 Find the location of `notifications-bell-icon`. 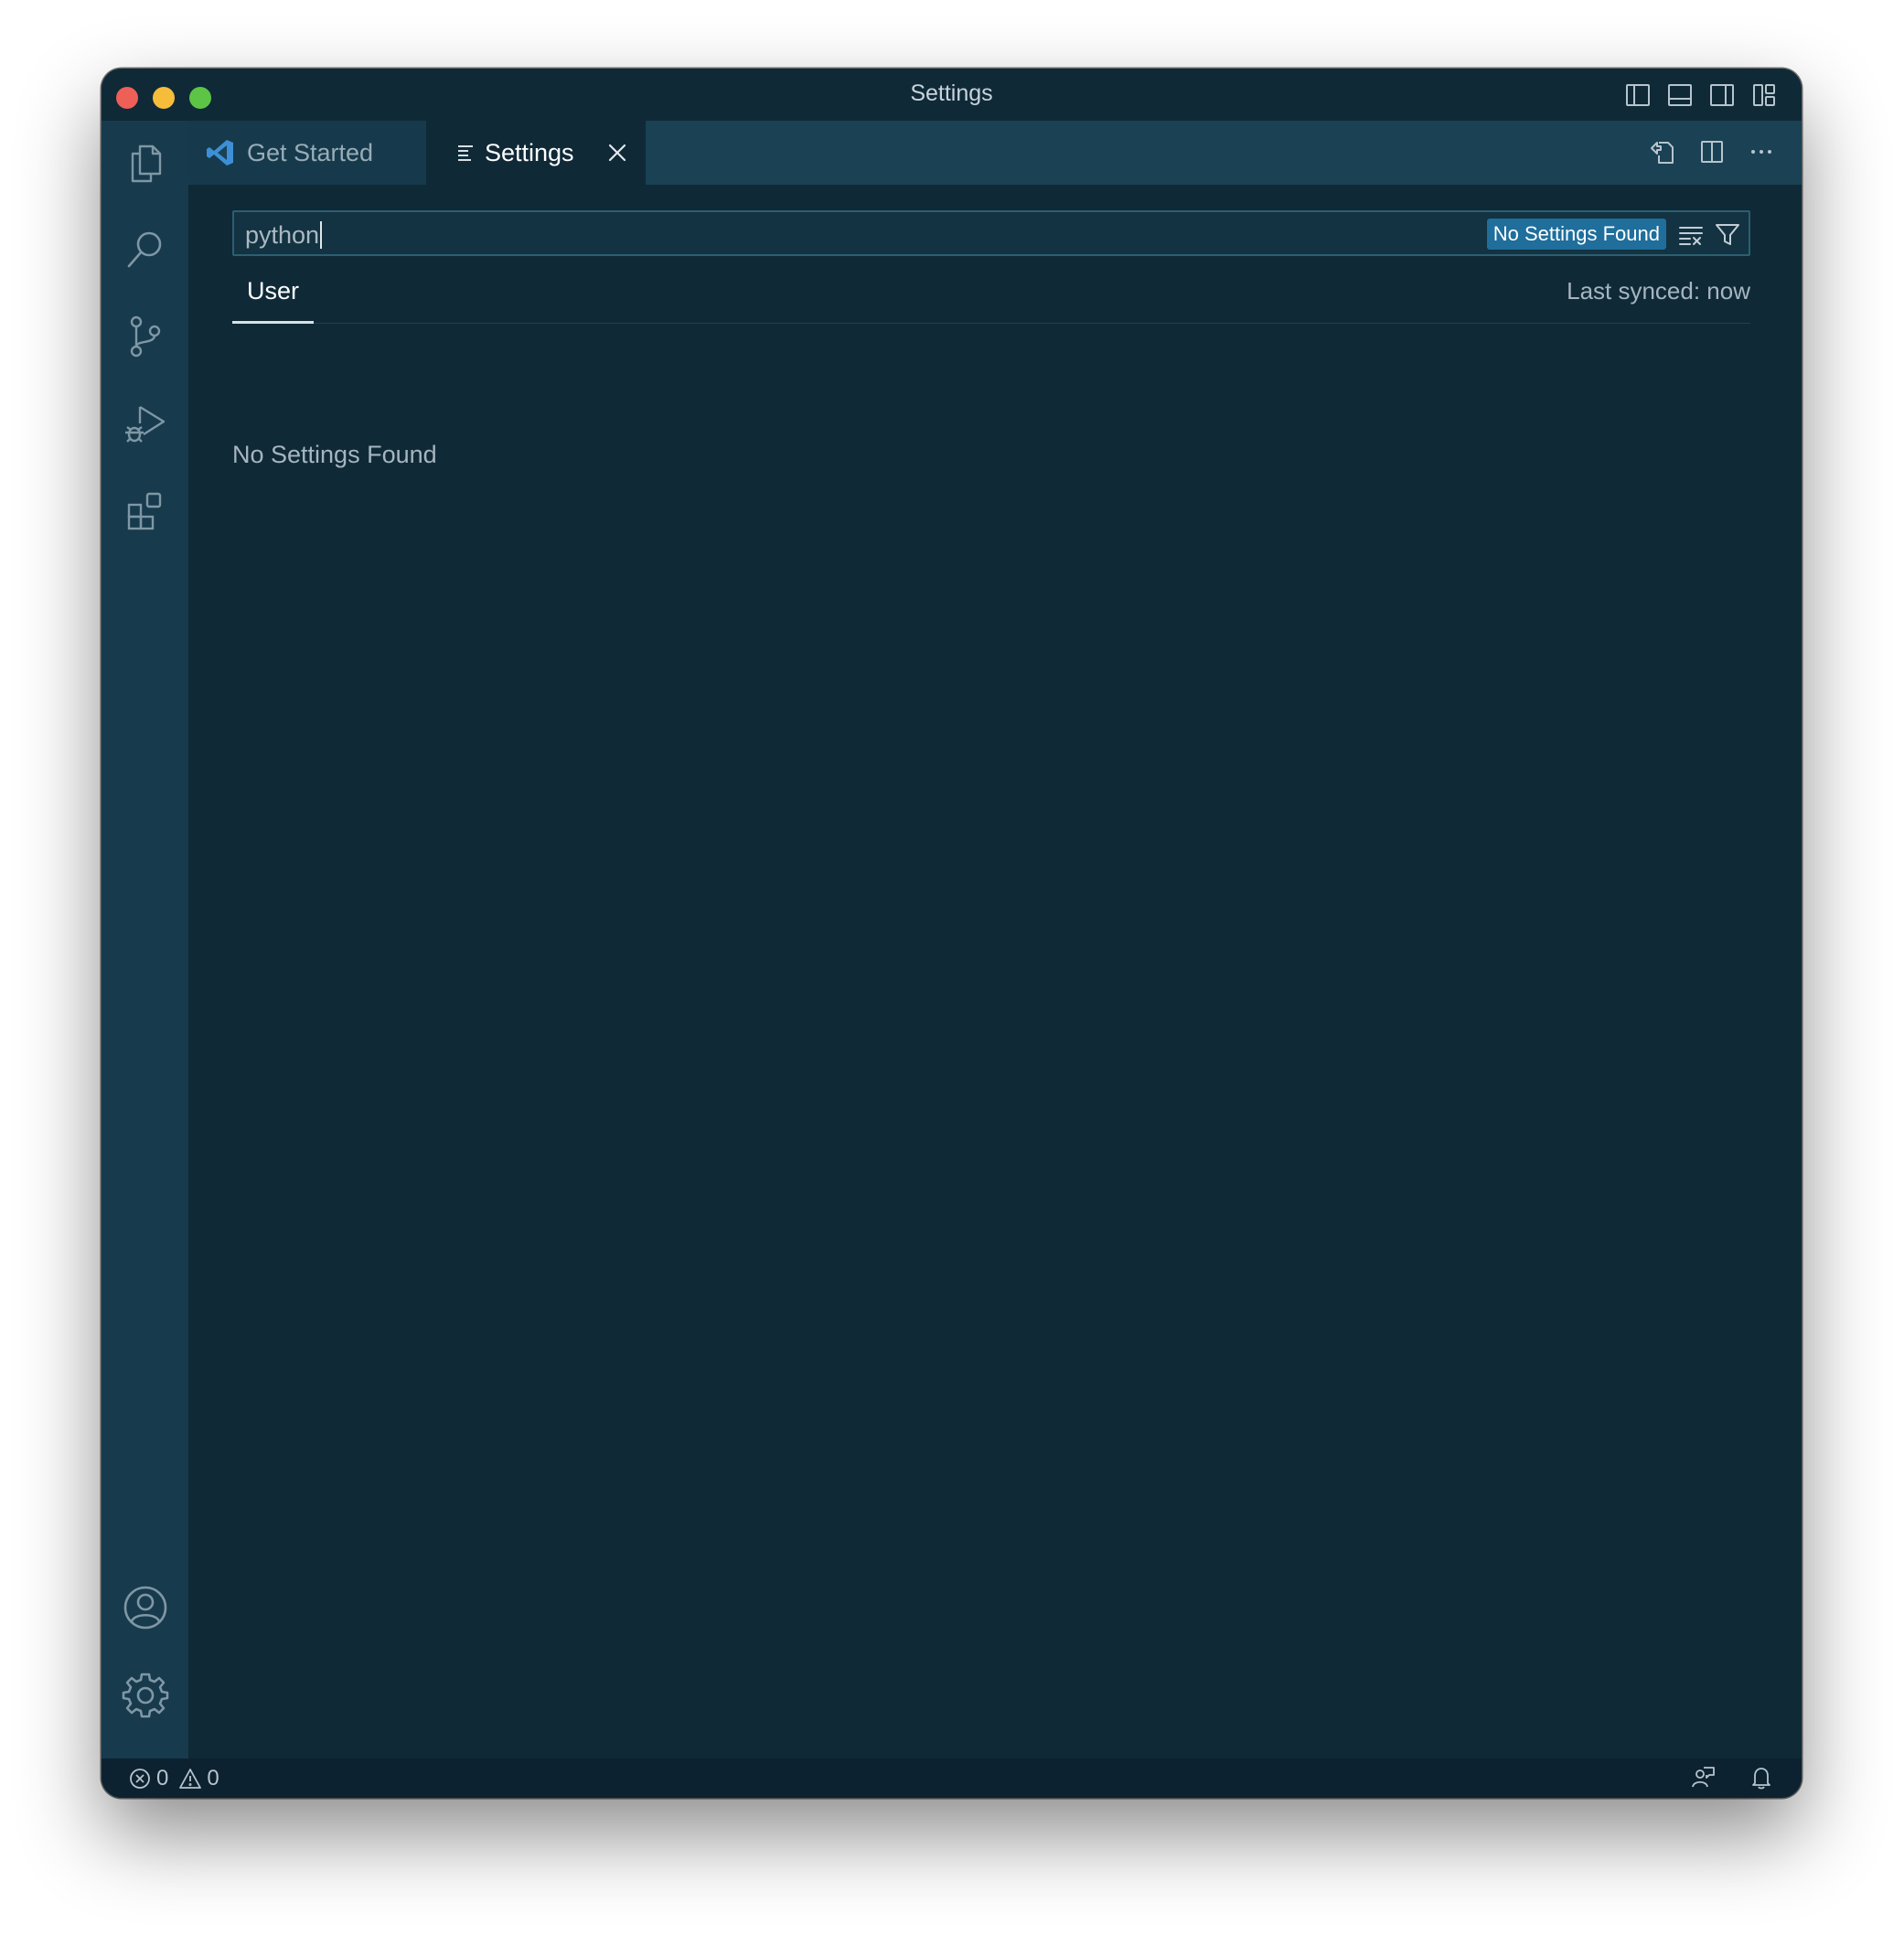

notifications-bell-icon is located at coordinates (1761, 1778).